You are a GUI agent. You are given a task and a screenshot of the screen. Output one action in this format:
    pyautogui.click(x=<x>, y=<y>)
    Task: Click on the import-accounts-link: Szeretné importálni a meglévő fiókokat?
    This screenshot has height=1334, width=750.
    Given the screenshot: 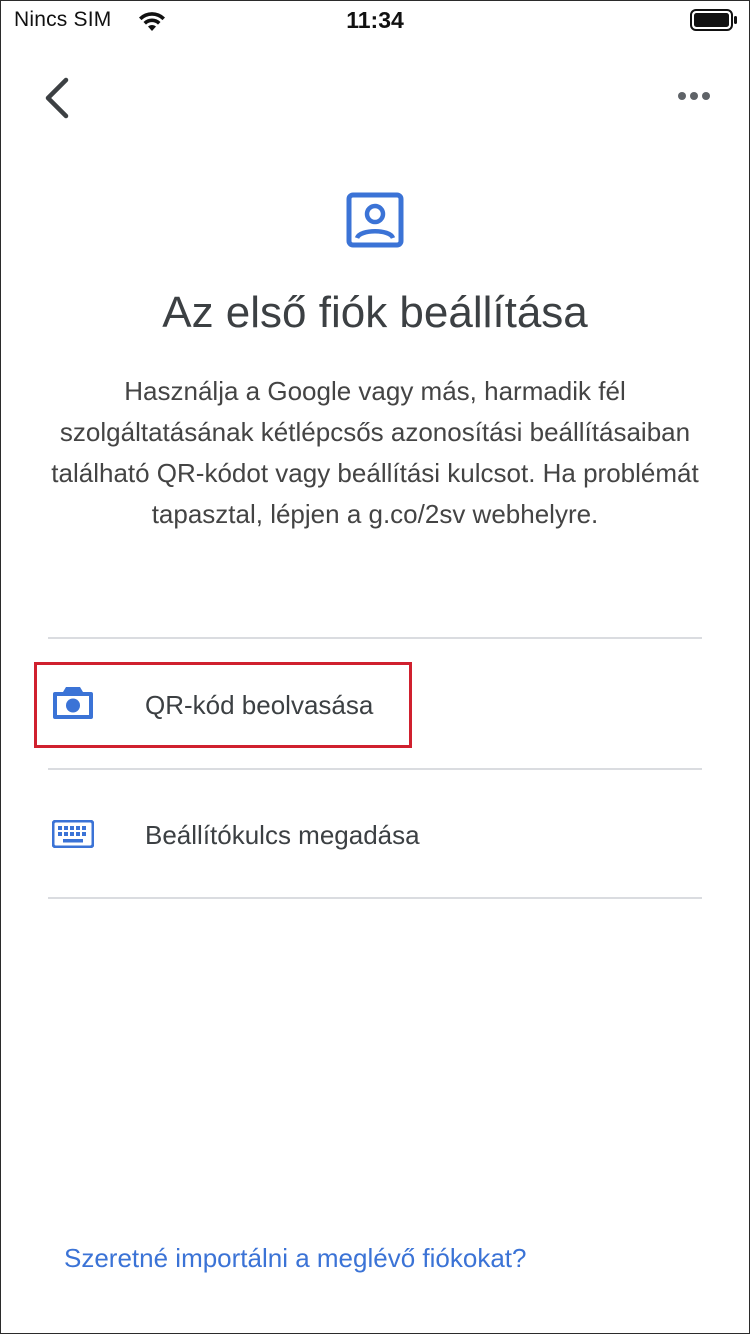 What is the action you would take?
    pyautogui.click(x=295, y=1258)
    